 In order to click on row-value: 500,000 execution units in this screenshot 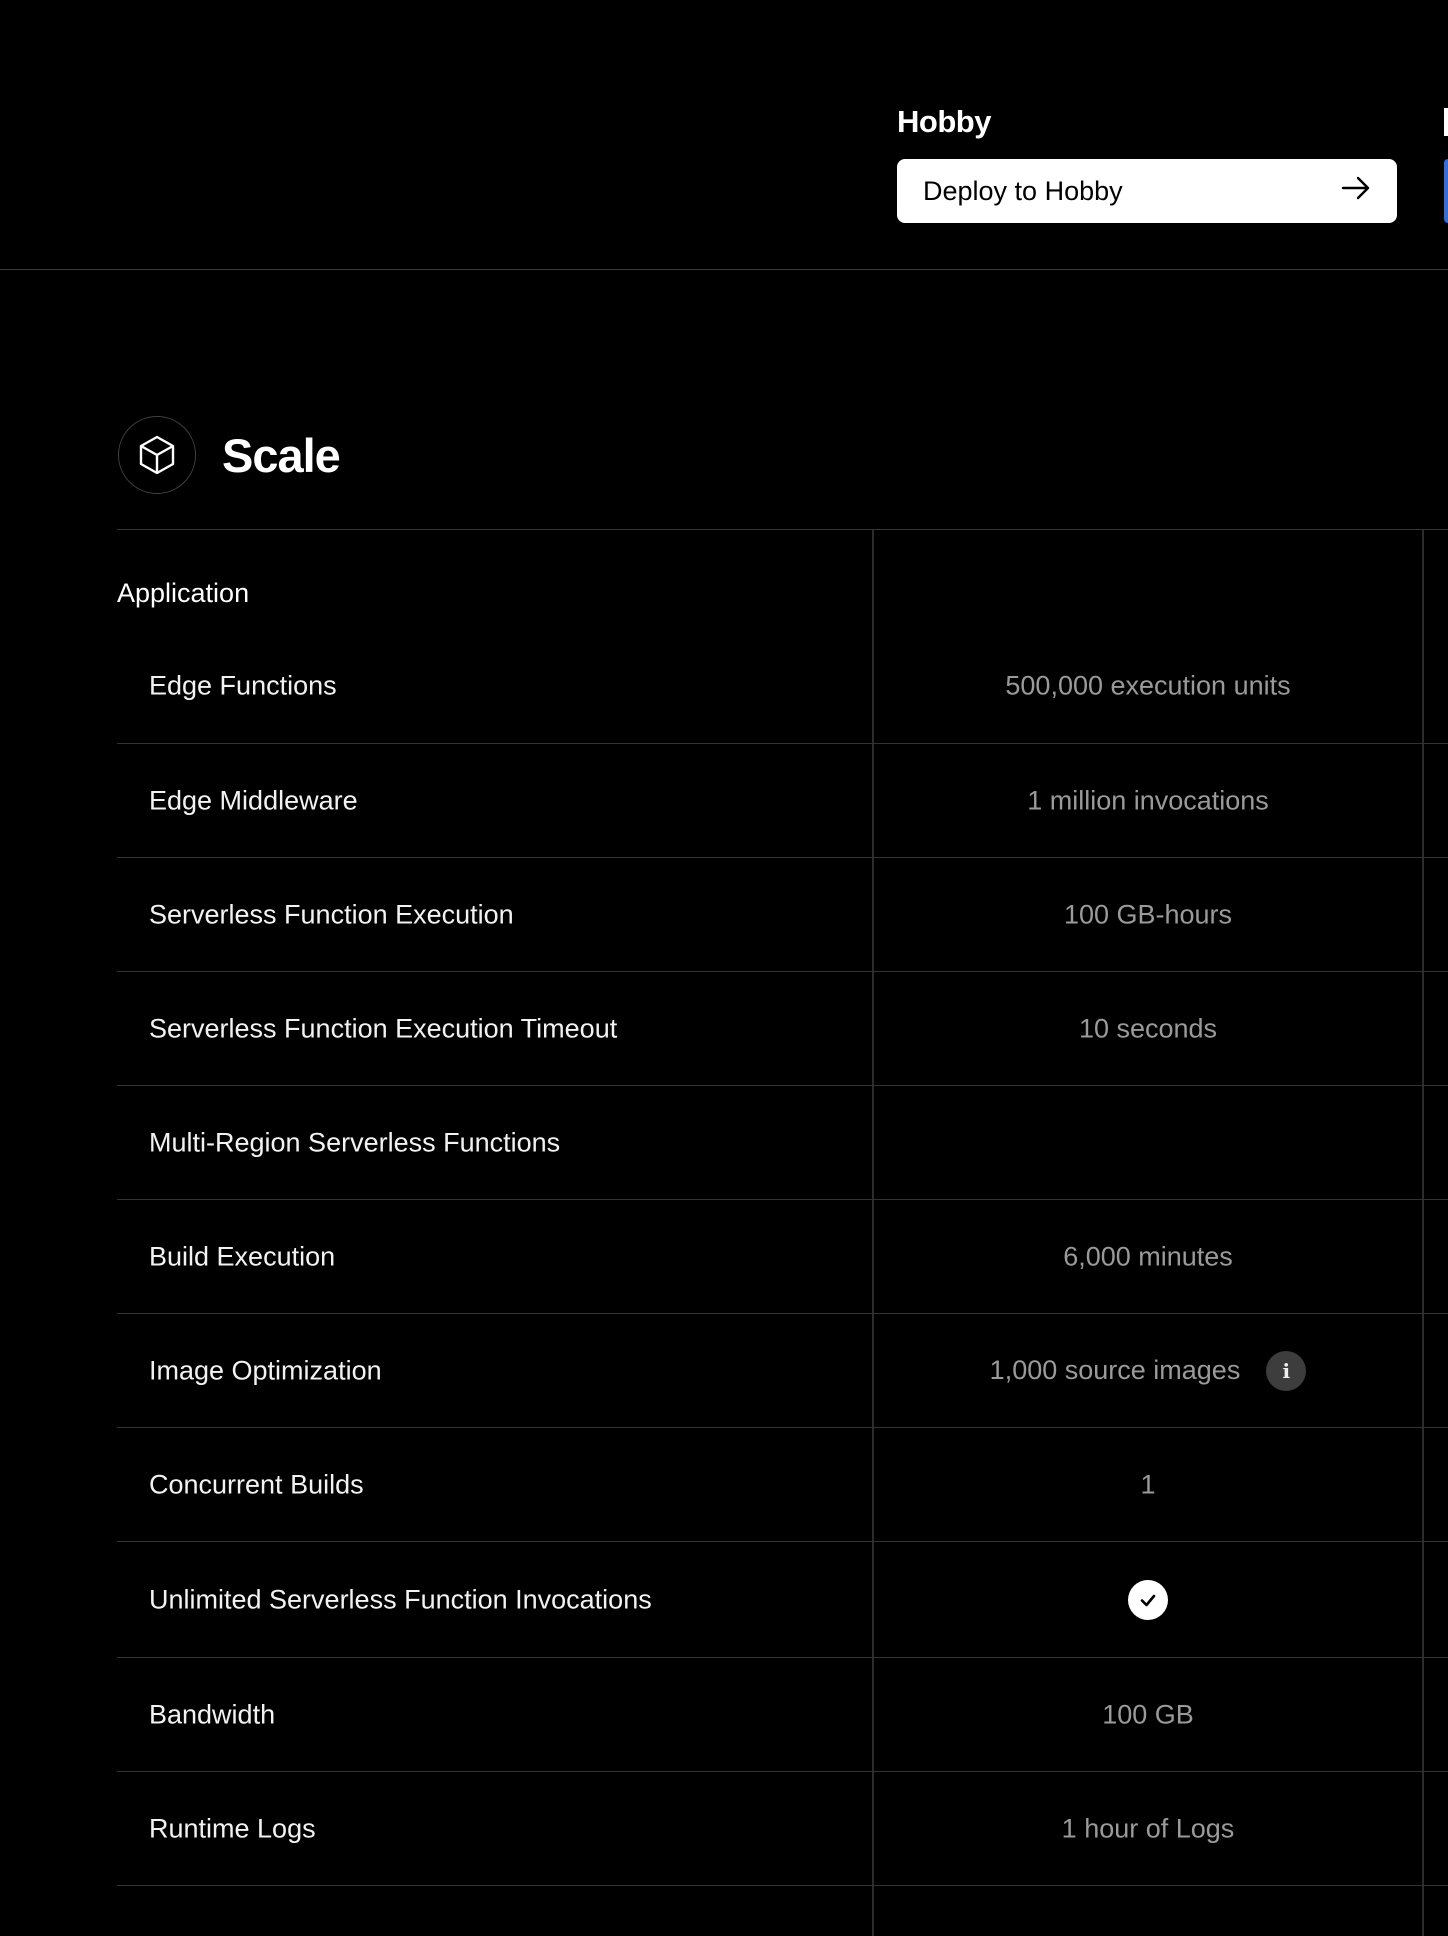, I will do `click(1148, 686)`.